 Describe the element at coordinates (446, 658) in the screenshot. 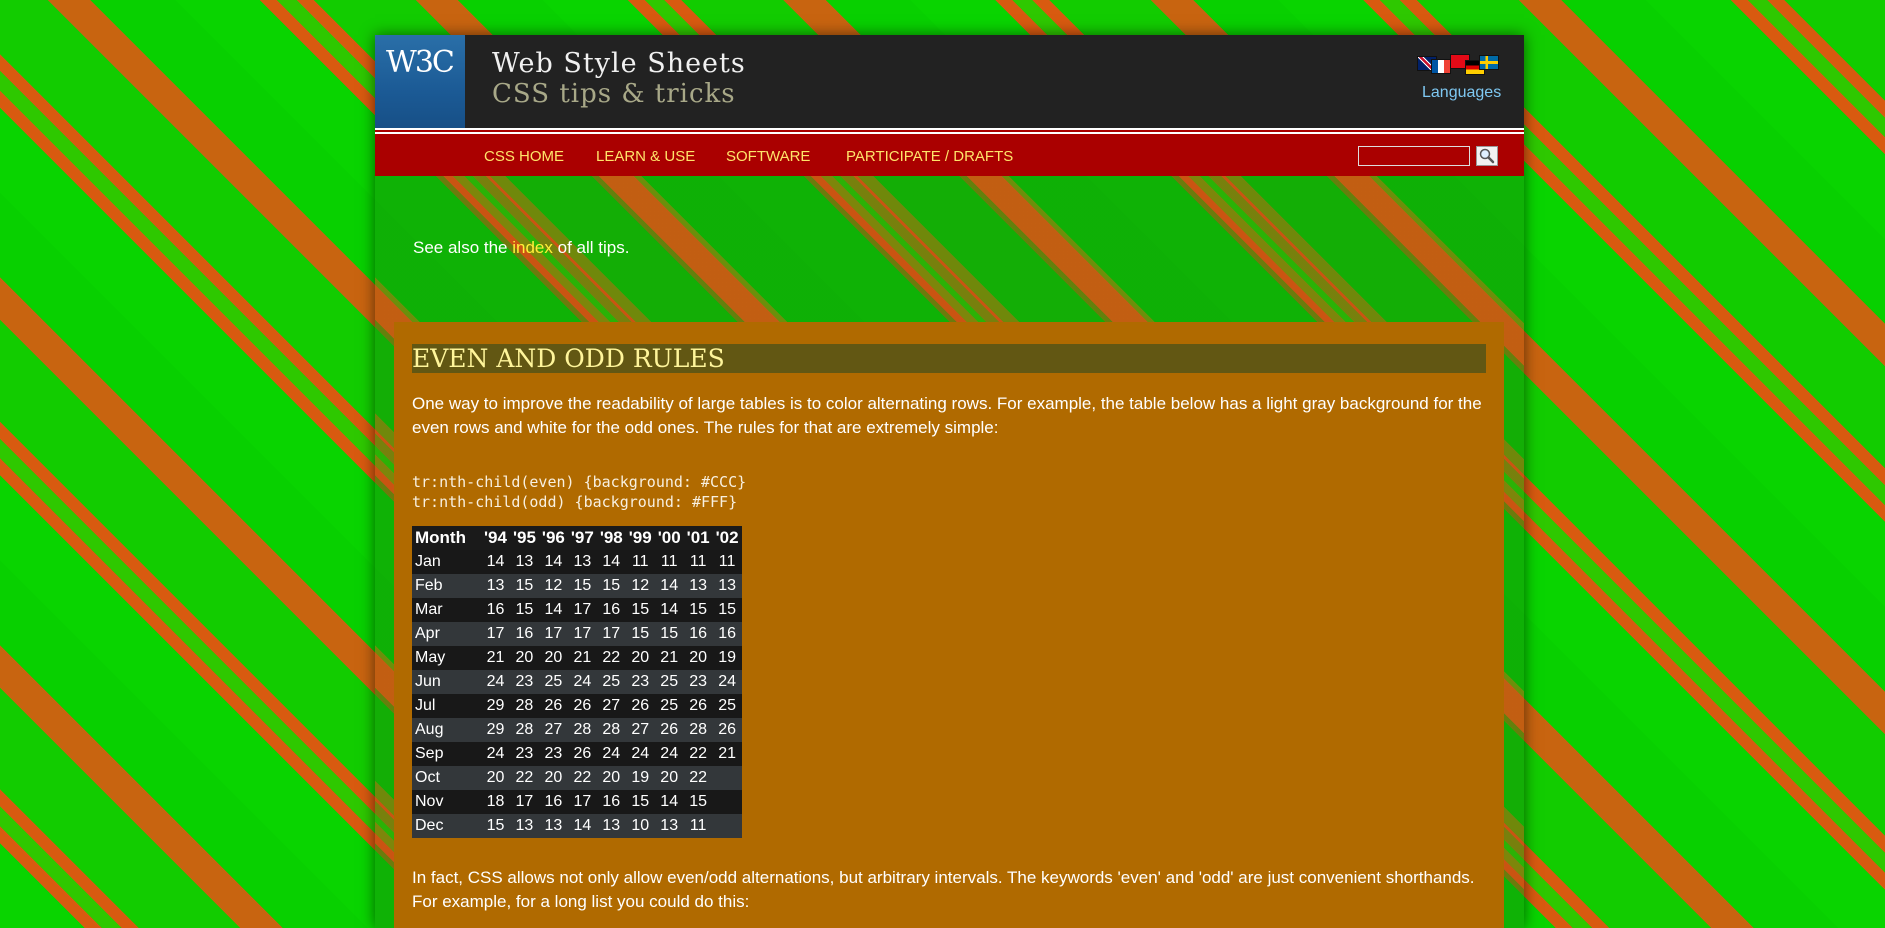

I see `month-cell: May` at that location.